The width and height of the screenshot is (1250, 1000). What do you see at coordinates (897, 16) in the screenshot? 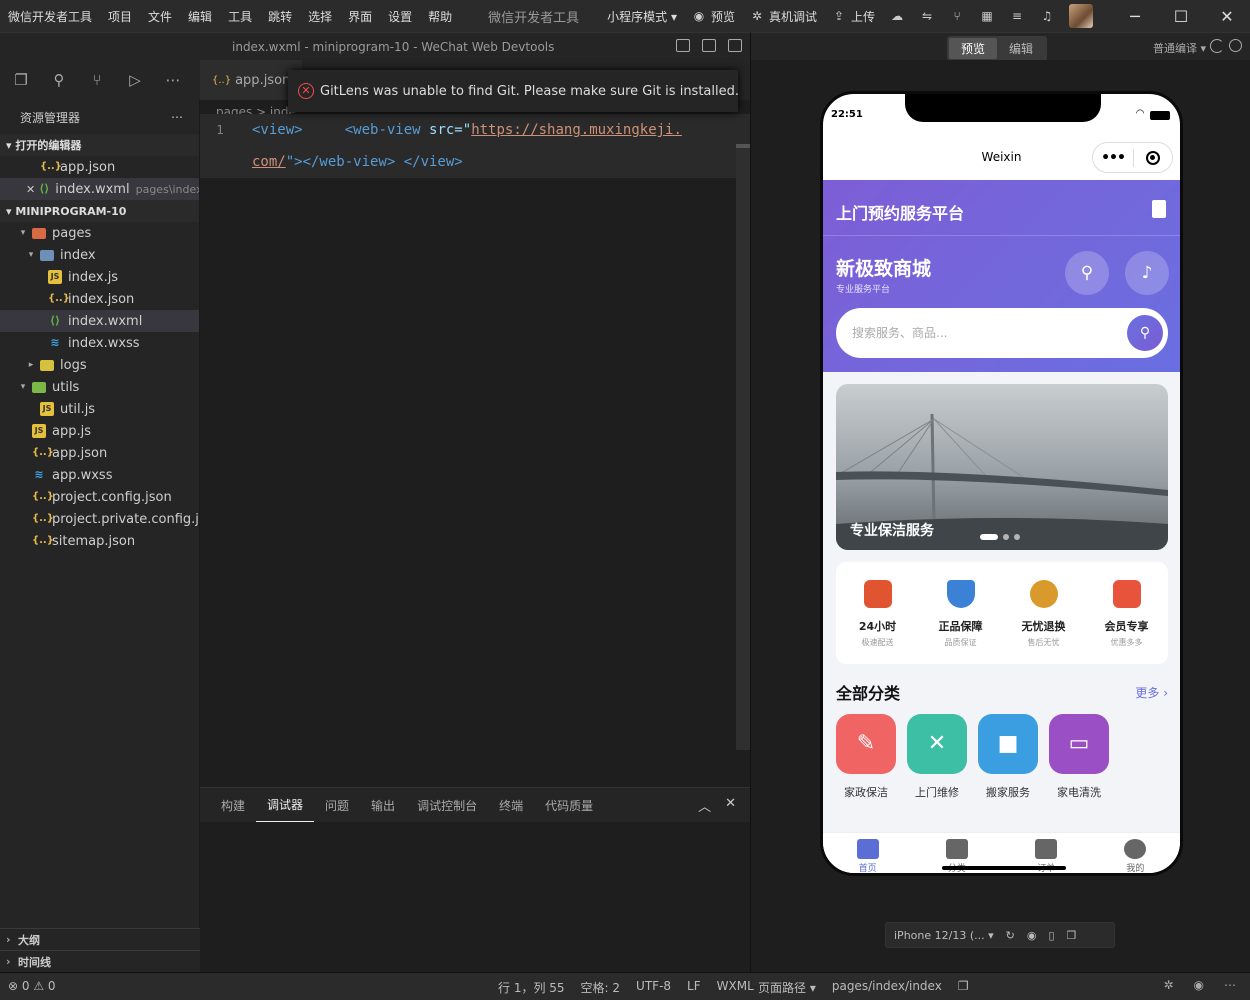
I see `cloud-button: ☁` at bounding box center [897, 16].